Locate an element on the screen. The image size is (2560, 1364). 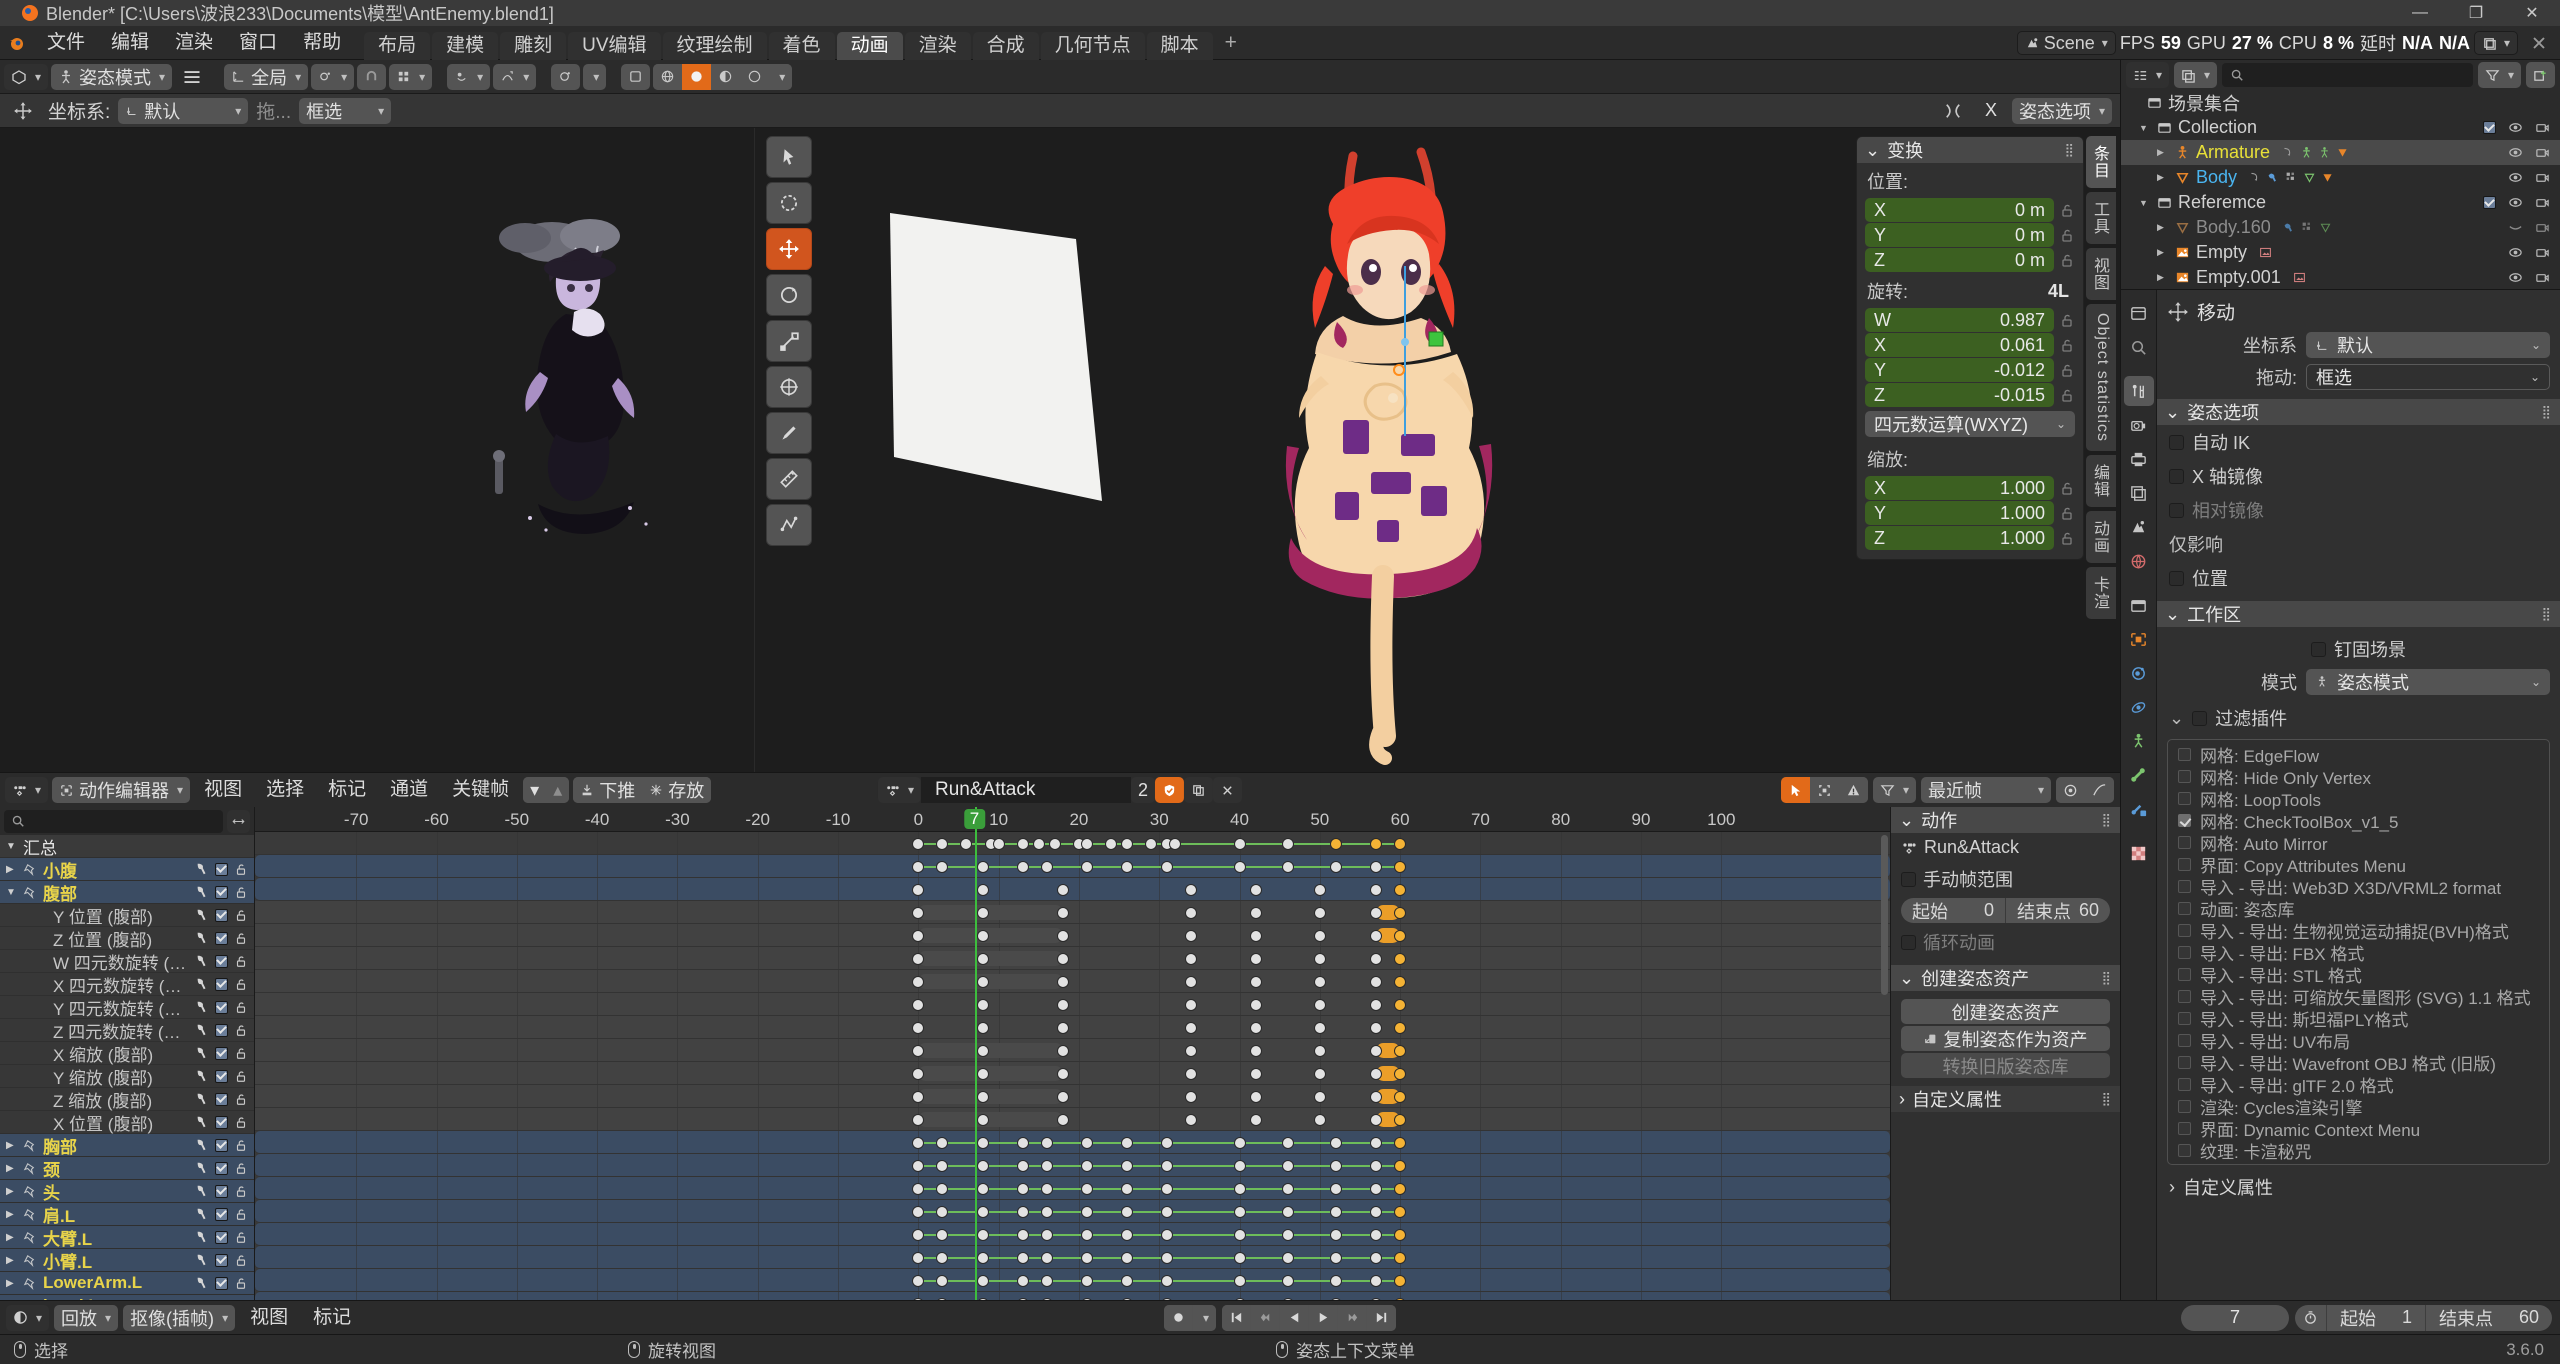
channel-row: ▼ 汇总 is located at coordinates (127, 846).